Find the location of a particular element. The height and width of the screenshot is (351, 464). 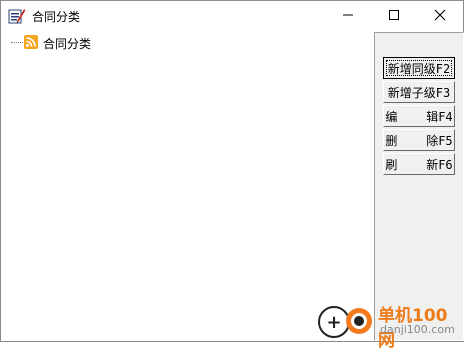

add-child-button: 新增子级F3 is located at coordinates (419, 92).